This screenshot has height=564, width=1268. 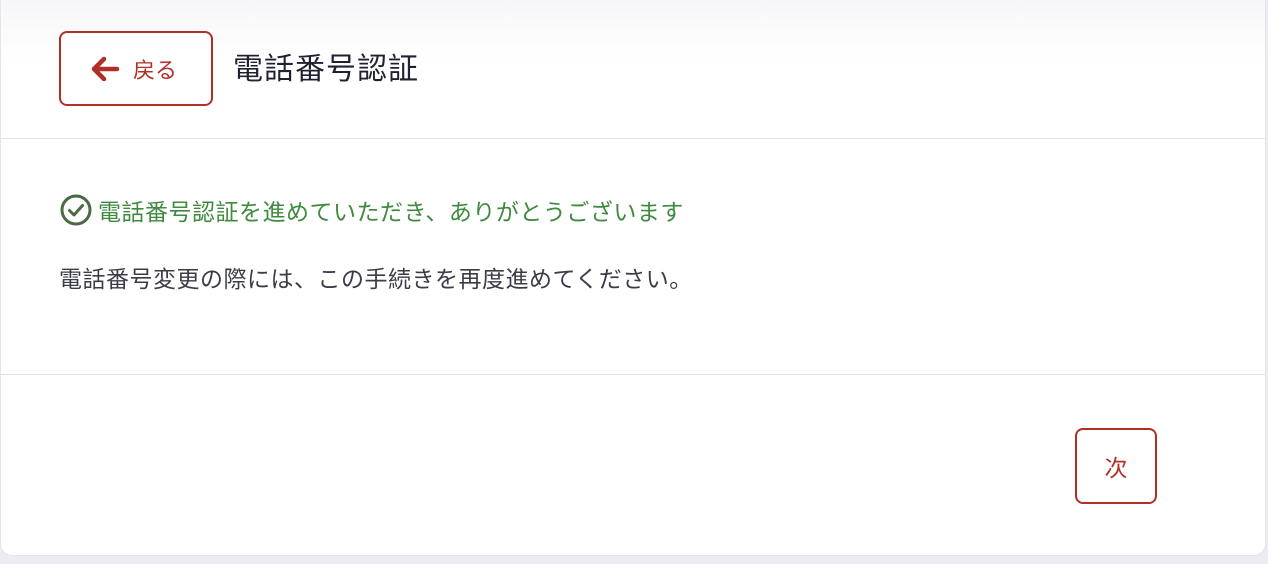 What do you see at coordinates (155, 71) in the screenshot?
I see `back-button-label: 戻る` at bounding box center [155, 71].